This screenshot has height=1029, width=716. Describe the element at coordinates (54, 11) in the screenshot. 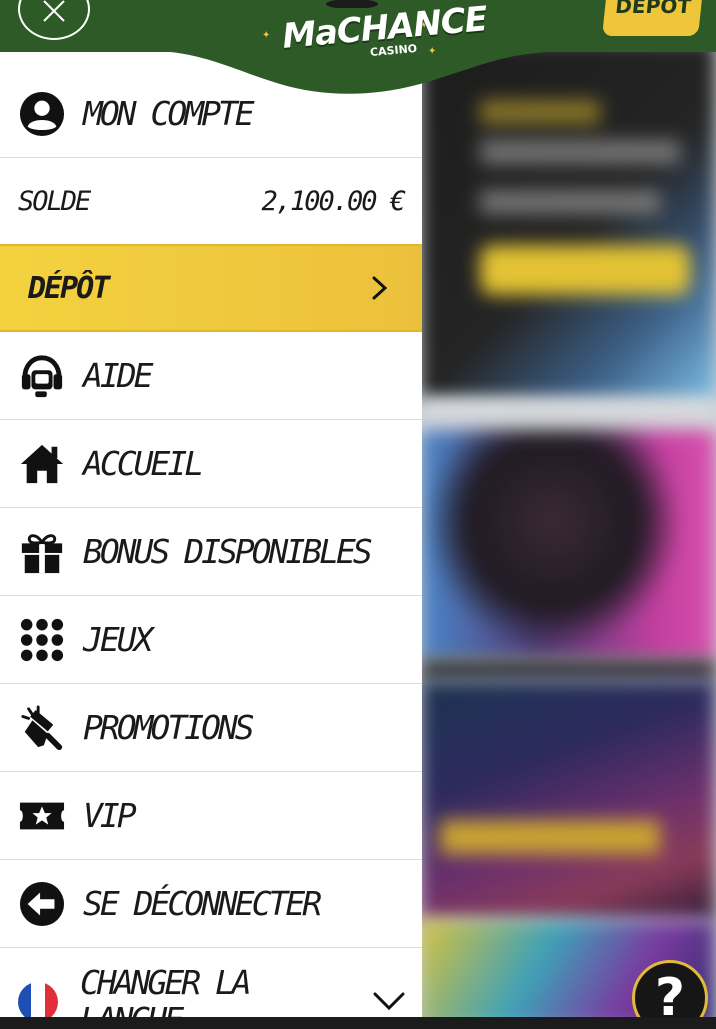

I see `close-icon` at that location.